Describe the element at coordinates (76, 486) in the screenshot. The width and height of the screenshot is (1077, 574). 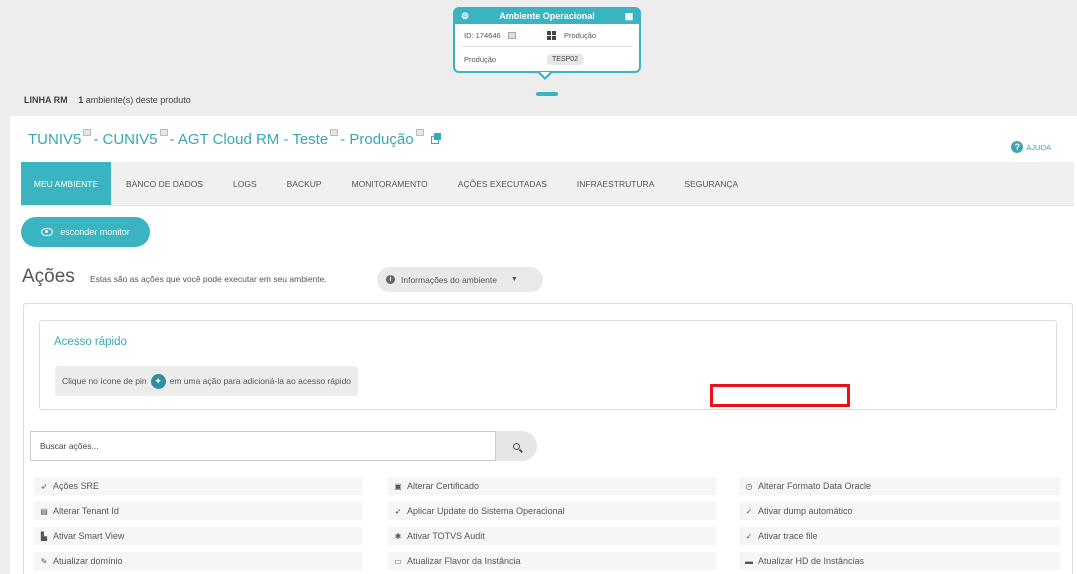
I see `action-label: Ações SRE` at that location.